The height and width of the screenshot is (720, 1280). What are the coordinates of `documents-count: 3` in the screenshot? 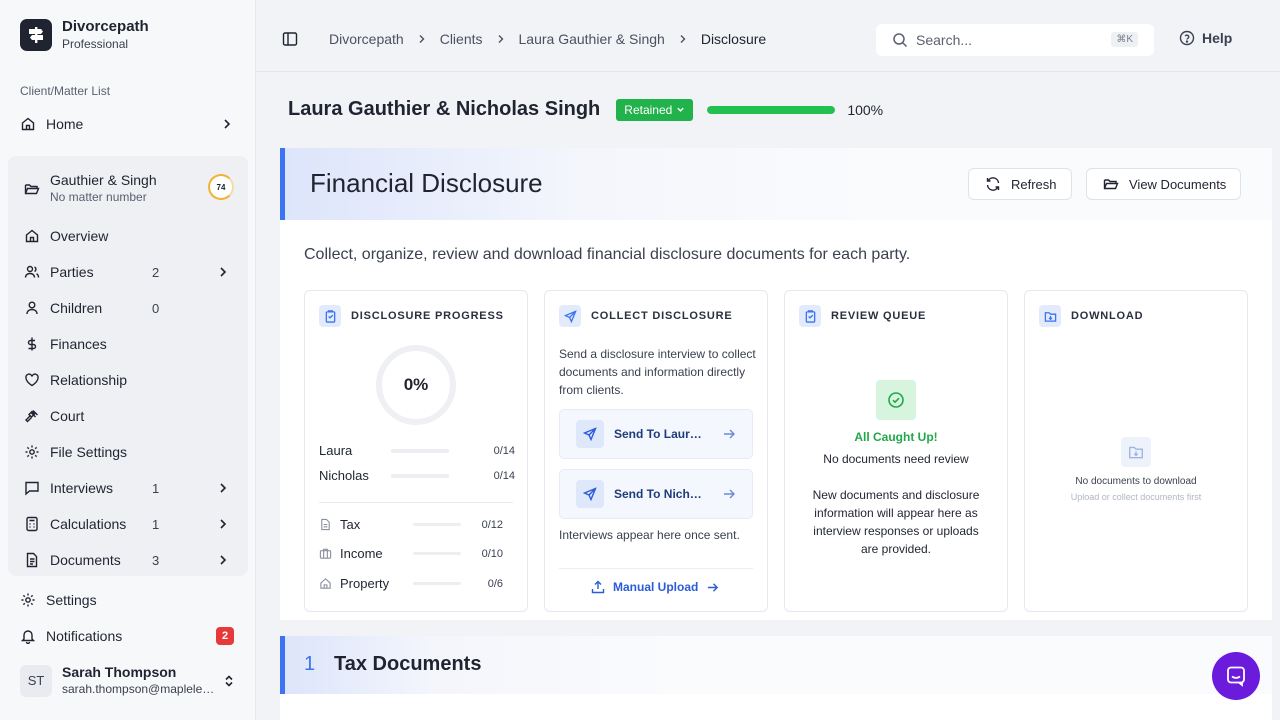 It's located at (156, 560).